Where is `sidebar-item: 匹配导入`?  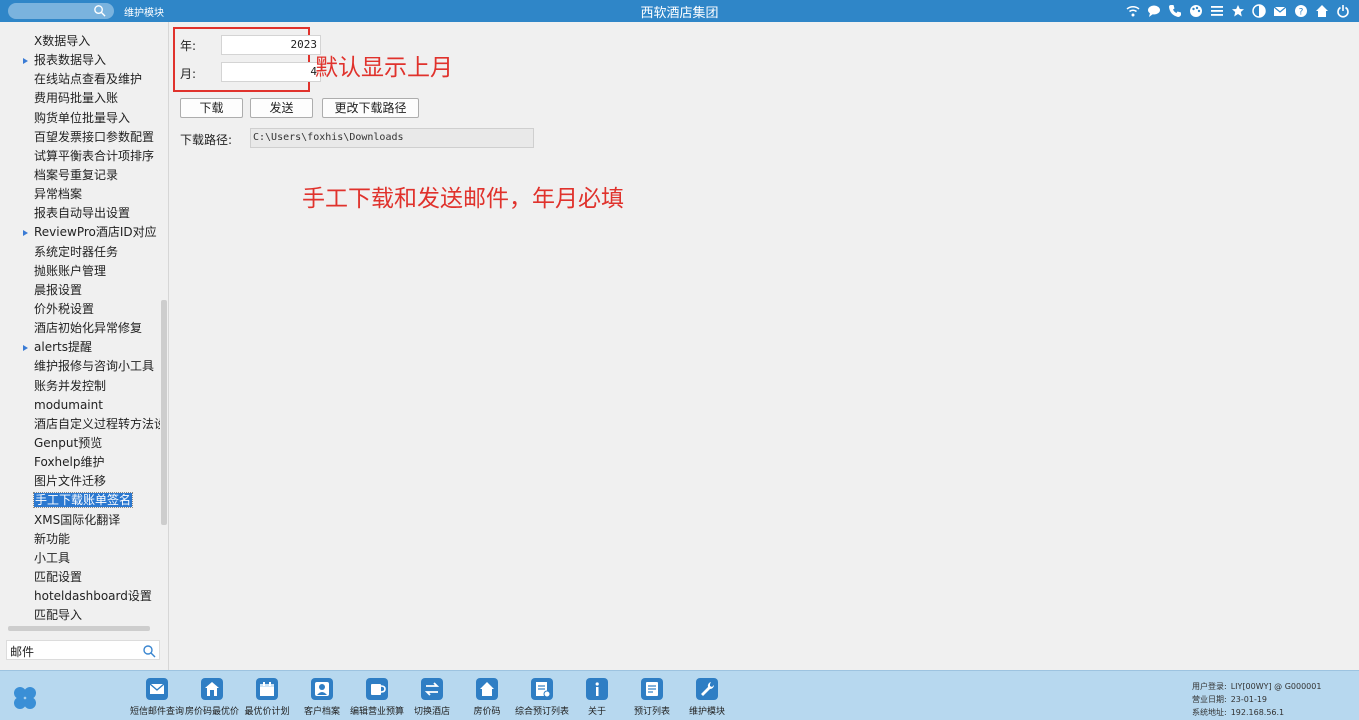 sidebar-item: 匹配导入 is located at coordinates (80, 615).